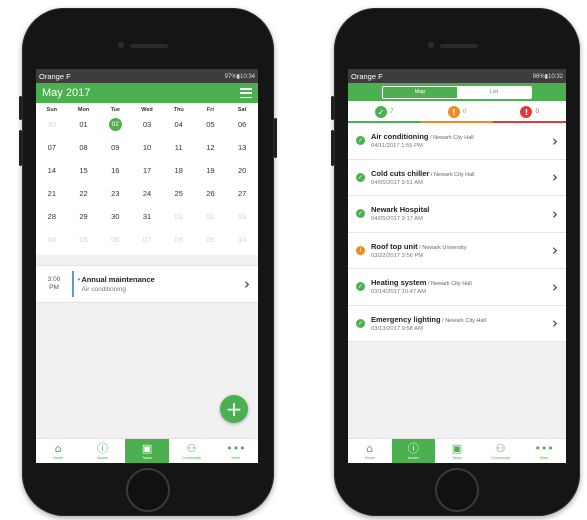  I want to click on calendar-day: 28, so click(52, 216).